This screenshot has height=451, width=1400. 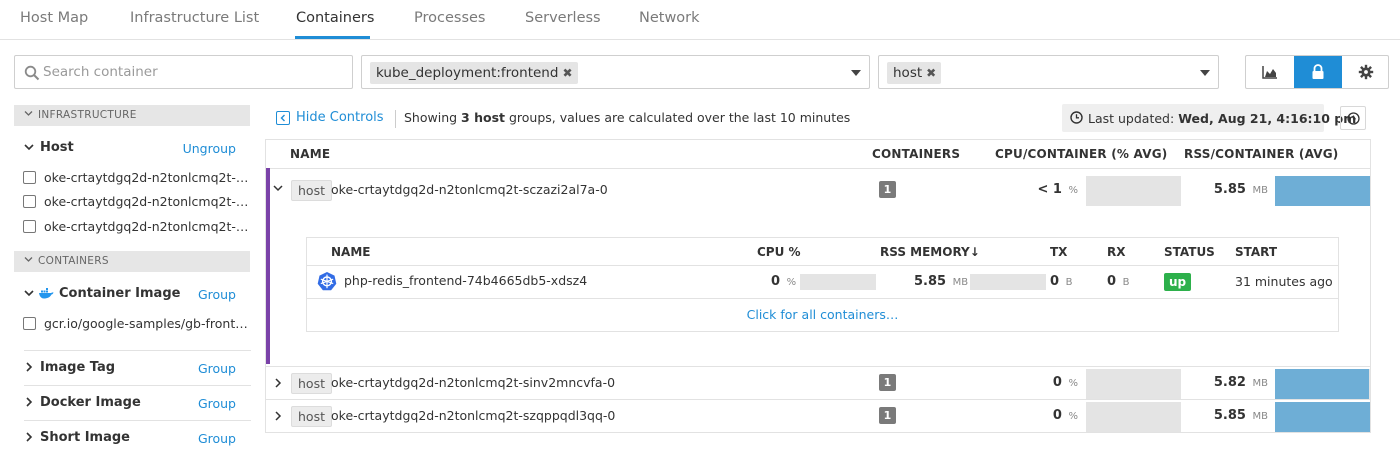 I want to click on rss-unit: MB, so click(x=1260, y=190).